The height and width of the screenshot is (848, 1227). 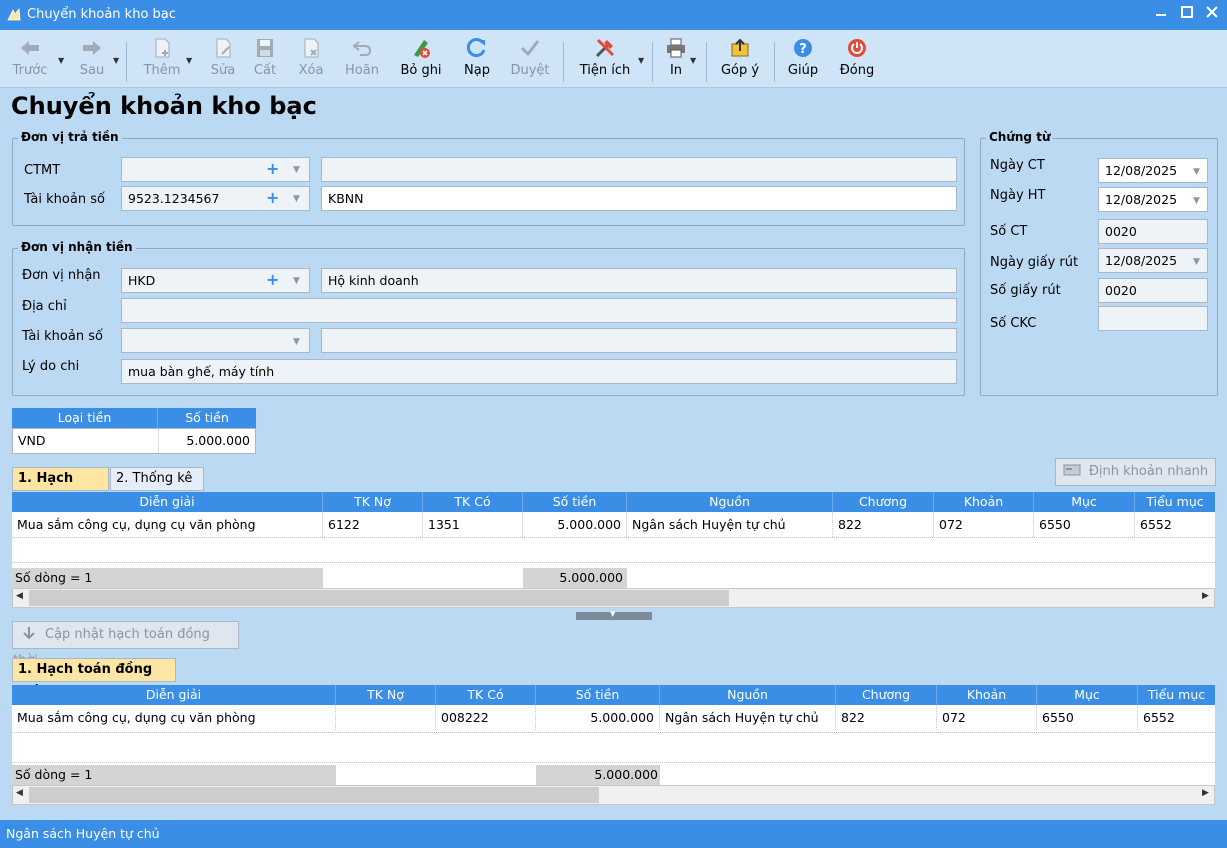 I want to click on grid1-cell: 6552, so click(x=1175, y=524).